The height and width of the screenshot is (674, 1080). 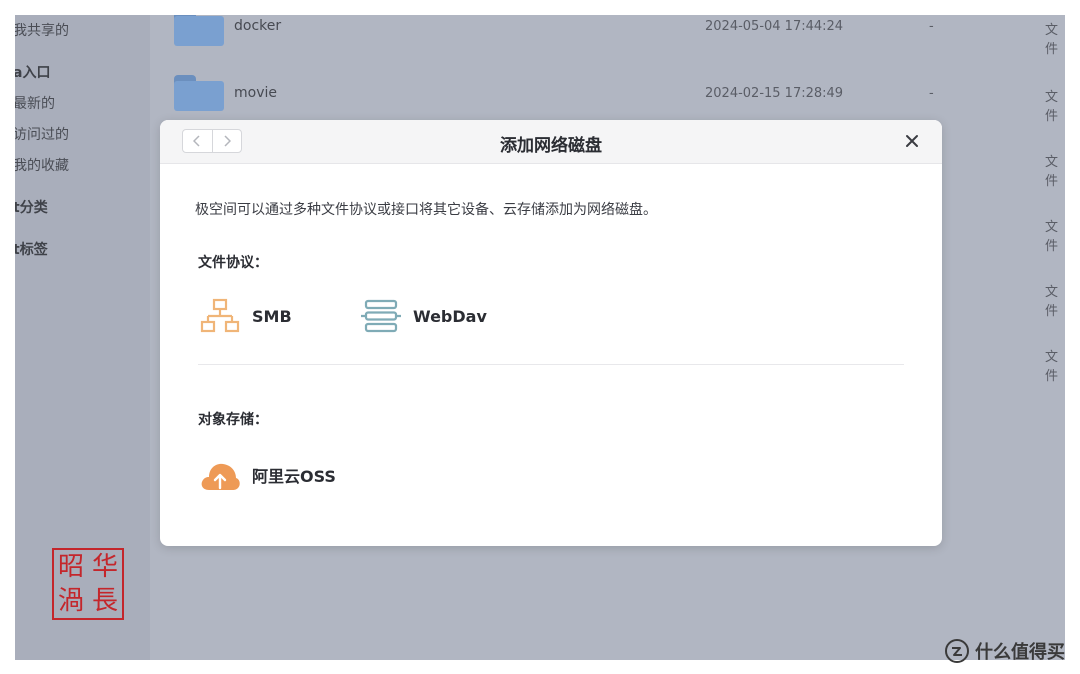 I want to click on file-row: docker 2024-05-04 17:44:24 - 文件, so click(x=607, y=42).